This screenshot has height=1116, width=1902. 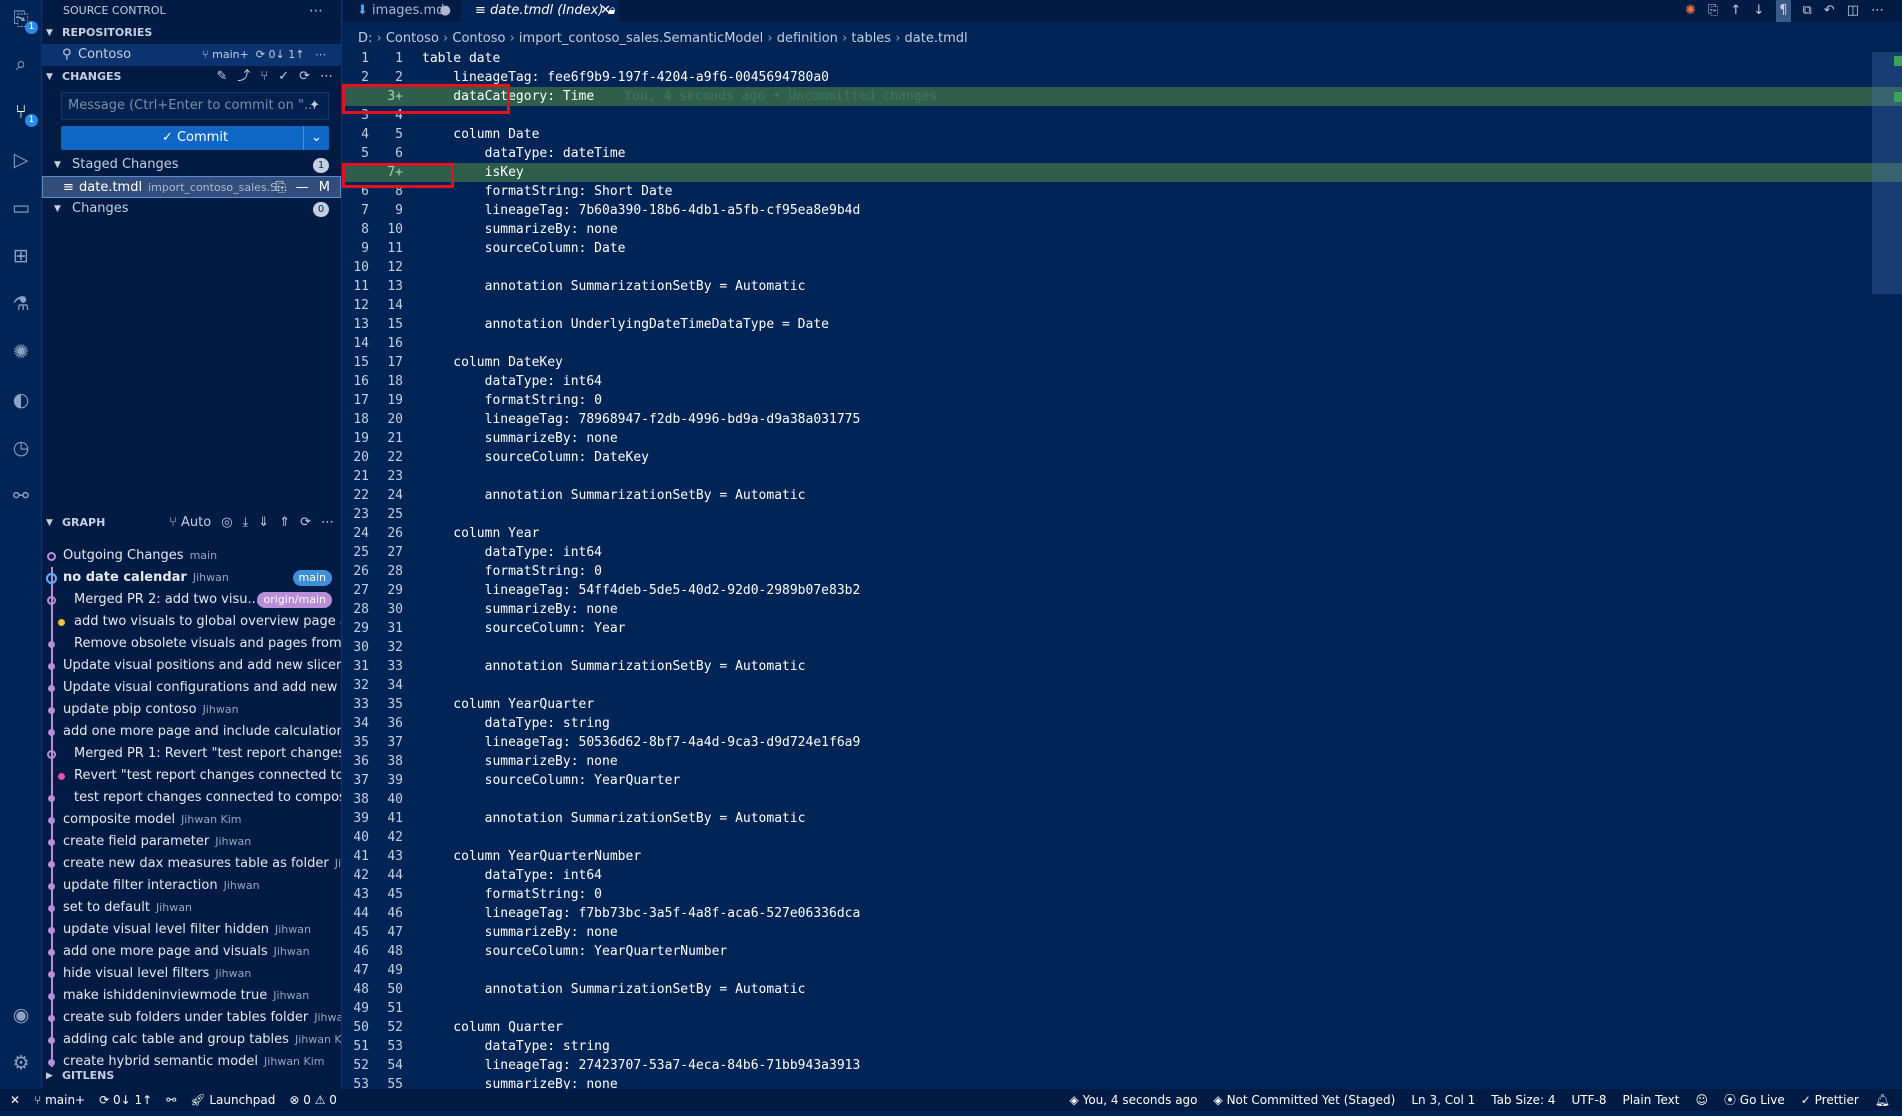 What do you see at coordinates (1887, 173) in the screenshot?
I see `vertical-scrollbar` at bounding box center [1887, 173].